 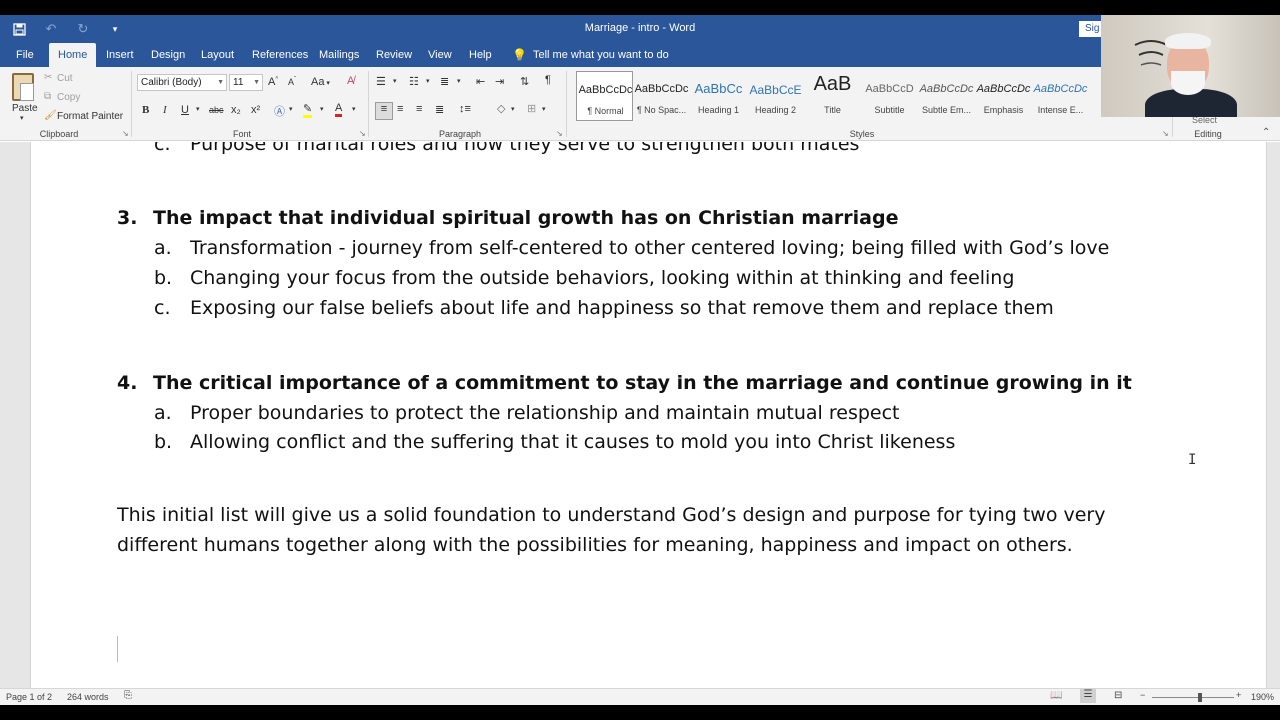 What do you see at coordinates (145, 110) in the screenshot?
I see `bold-button: B` at bounding box center [145, 110].